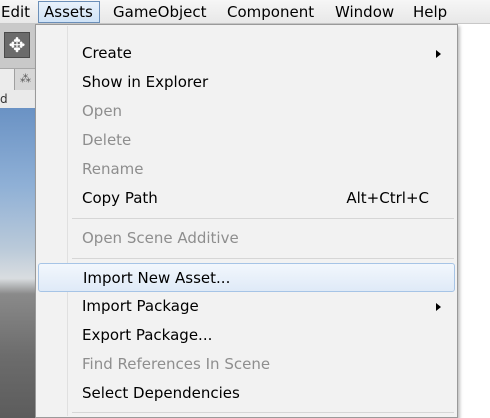  What do you see at coordinates (246, 53) in the screenshot?
I see `menu-item-create: Create` at bounding box center [246, 53].